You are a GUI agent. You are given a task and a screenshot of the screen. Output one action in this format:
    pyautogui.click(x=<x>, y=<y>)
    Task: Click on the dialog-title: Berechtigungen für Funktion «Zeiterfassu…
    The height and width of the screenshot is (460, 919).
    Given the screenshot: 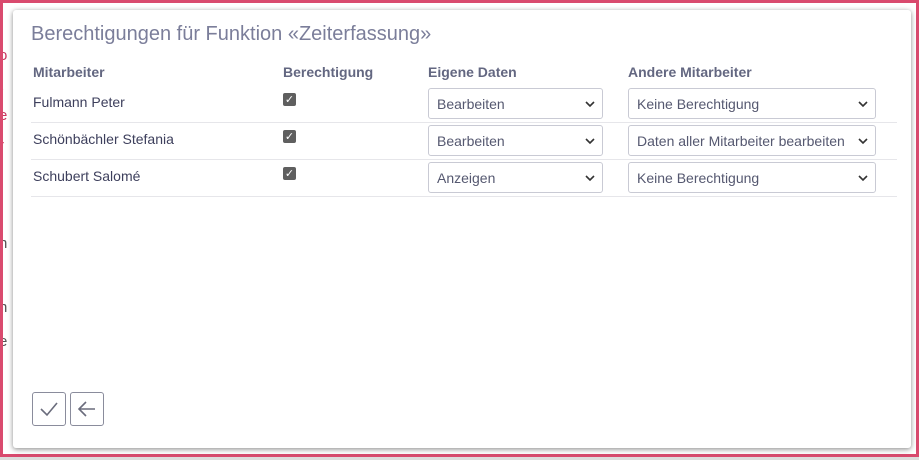 What is the action you would take?
    pyautogui.click(x=231, y=34)
    